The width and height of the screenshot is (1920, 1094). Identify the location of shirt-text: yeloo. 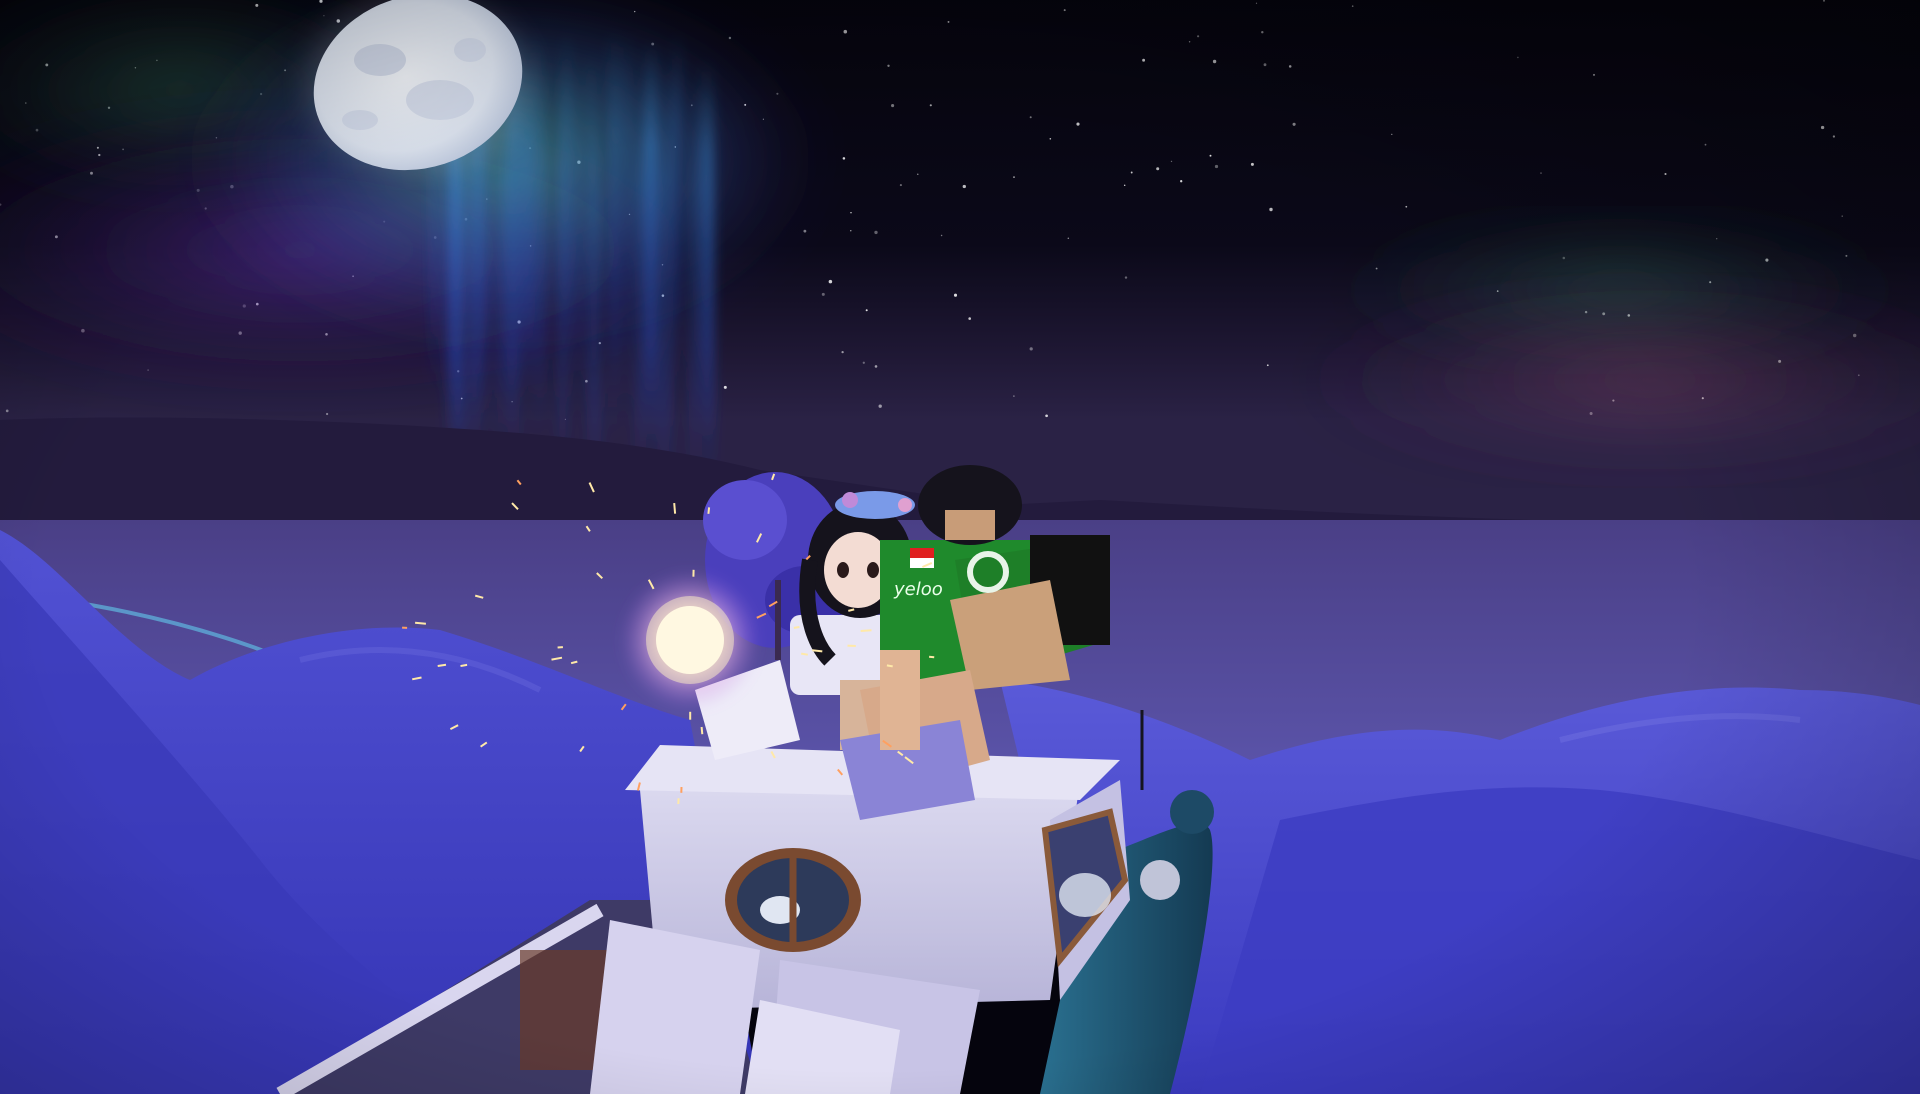
(918, 589).